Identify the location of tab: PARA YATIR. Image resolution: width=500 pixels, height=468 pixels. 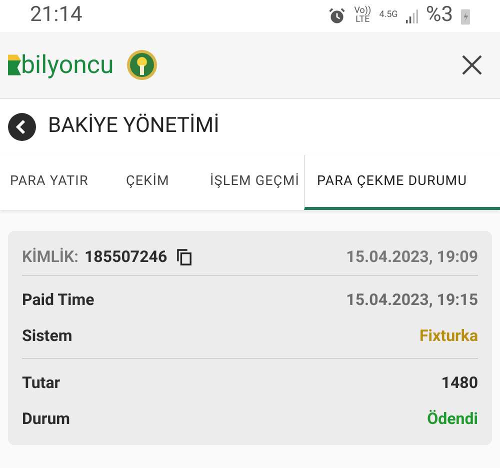
(58, 182).